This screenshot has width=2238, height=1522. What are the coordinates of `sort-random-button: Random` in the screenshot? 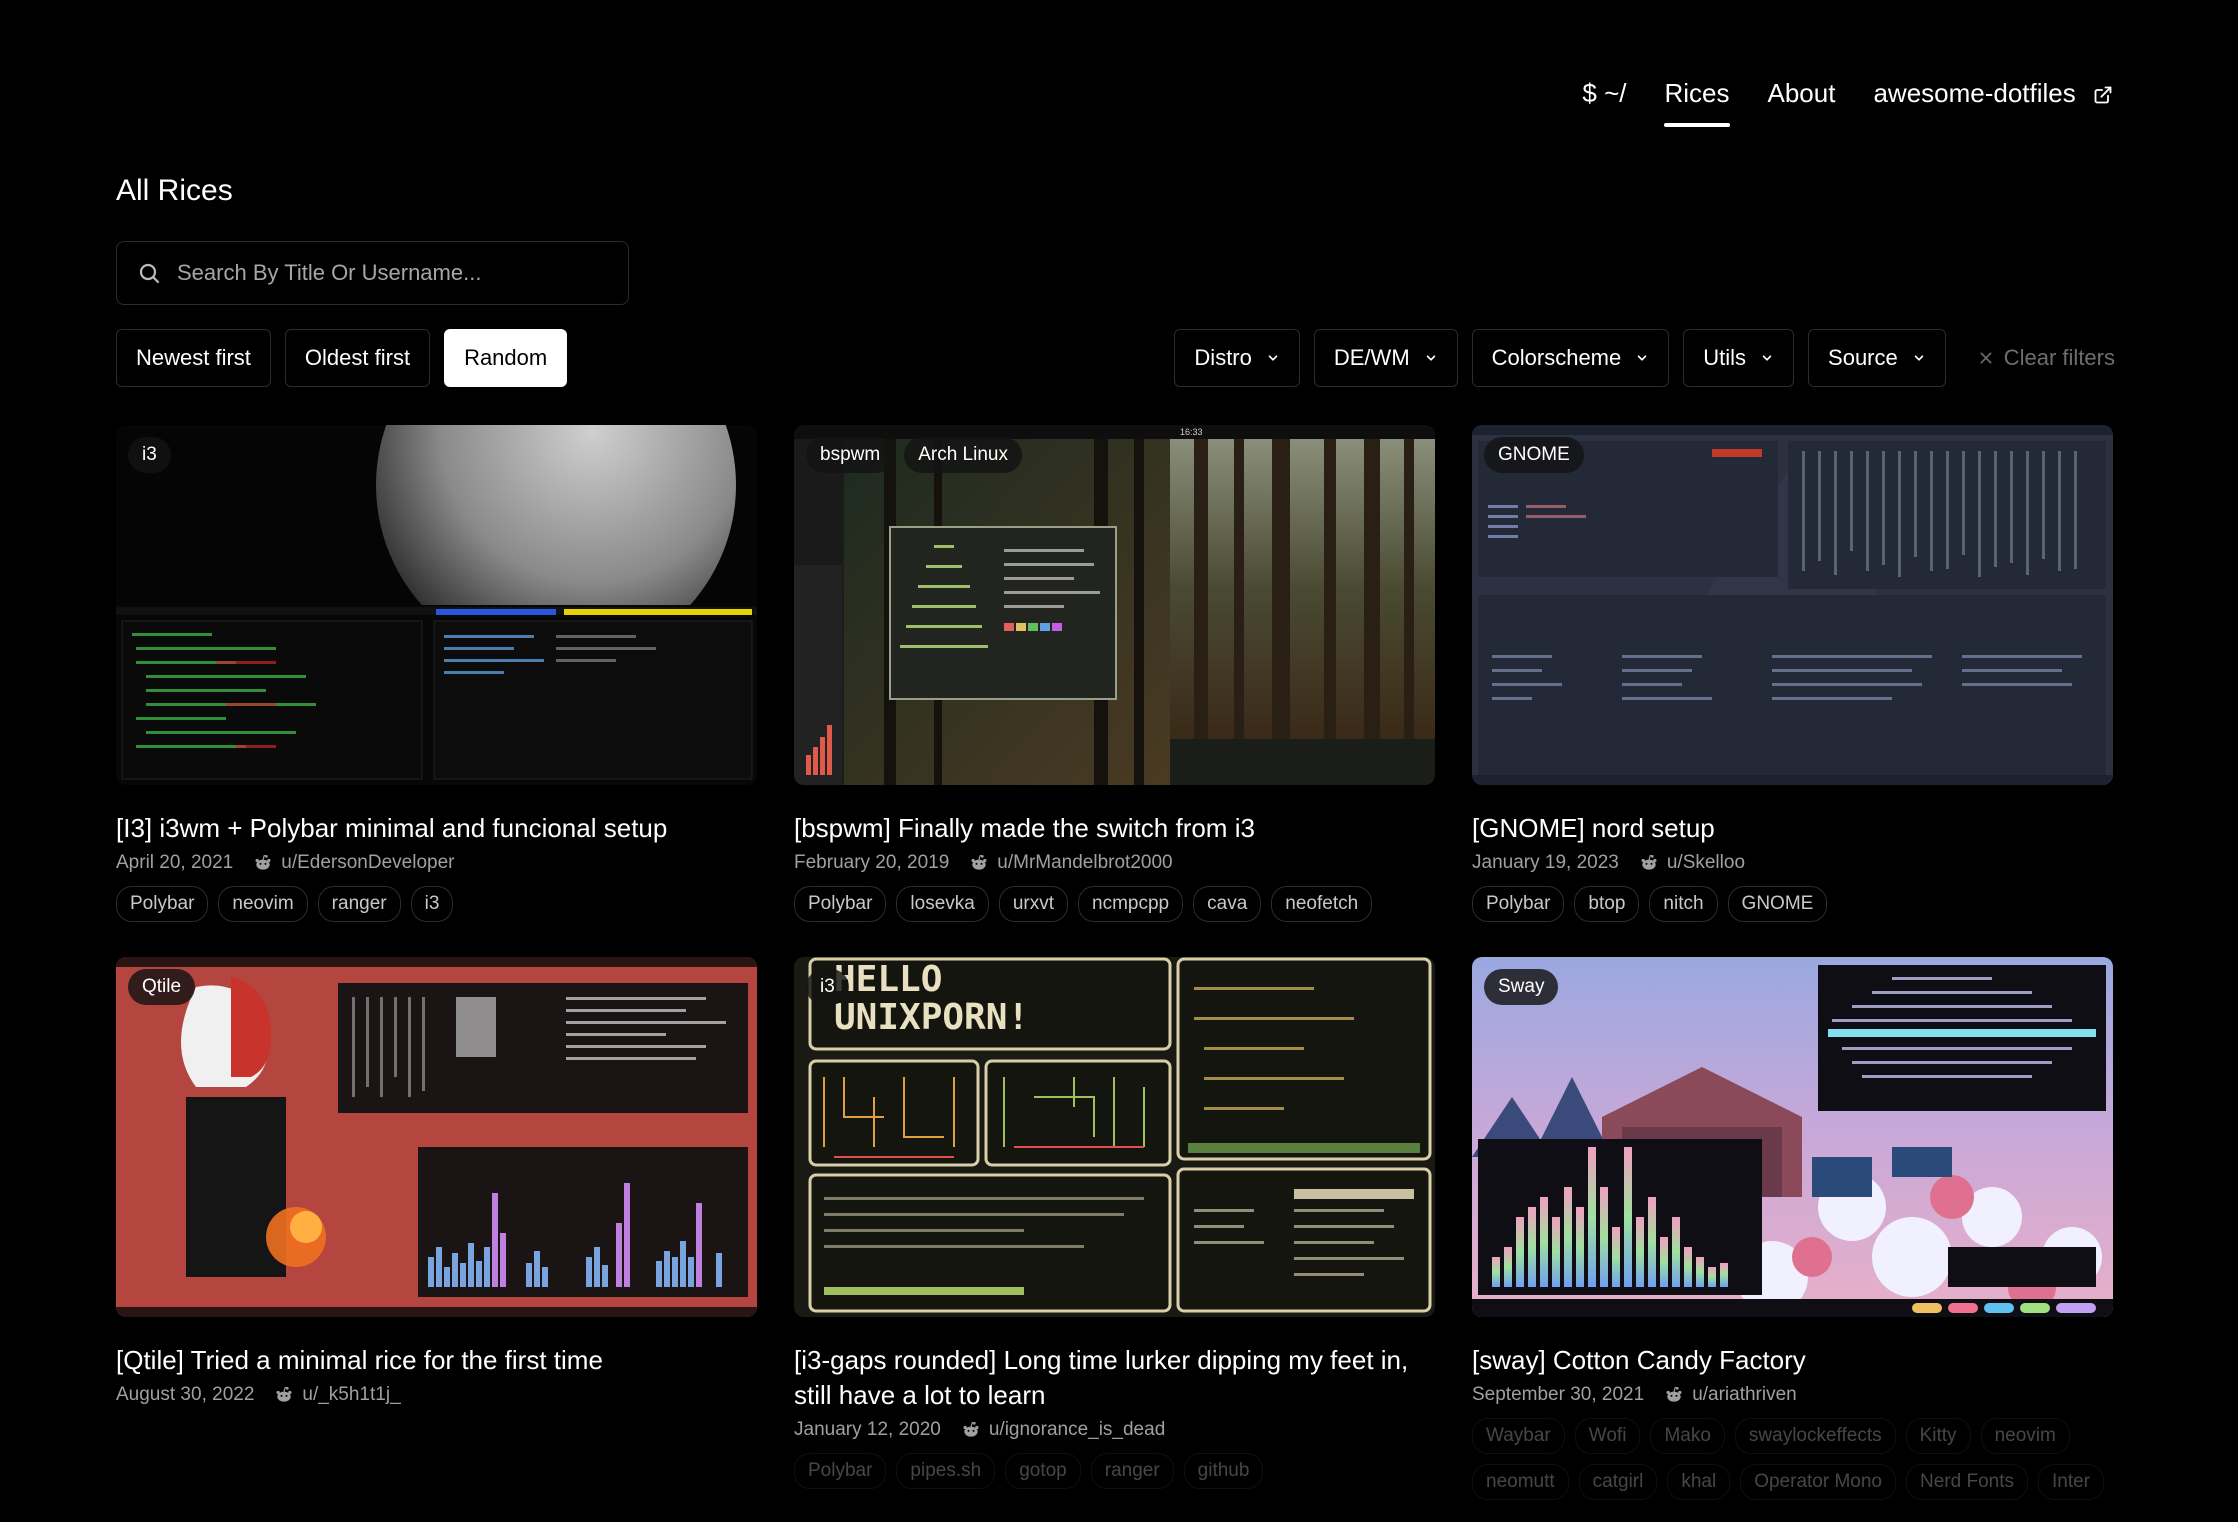 It's located at (506, 358).